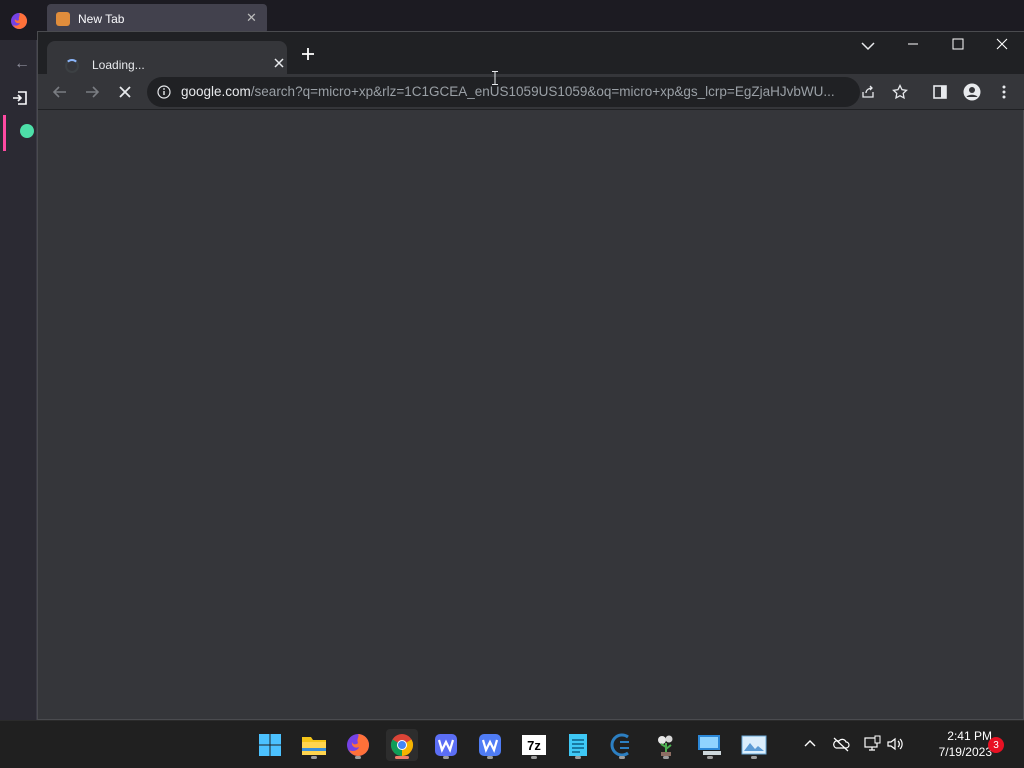 Image resolution: width=1024 pixels, height=768 pixels. I want to click on background-tab-title: New Tab, so click(101, 19).